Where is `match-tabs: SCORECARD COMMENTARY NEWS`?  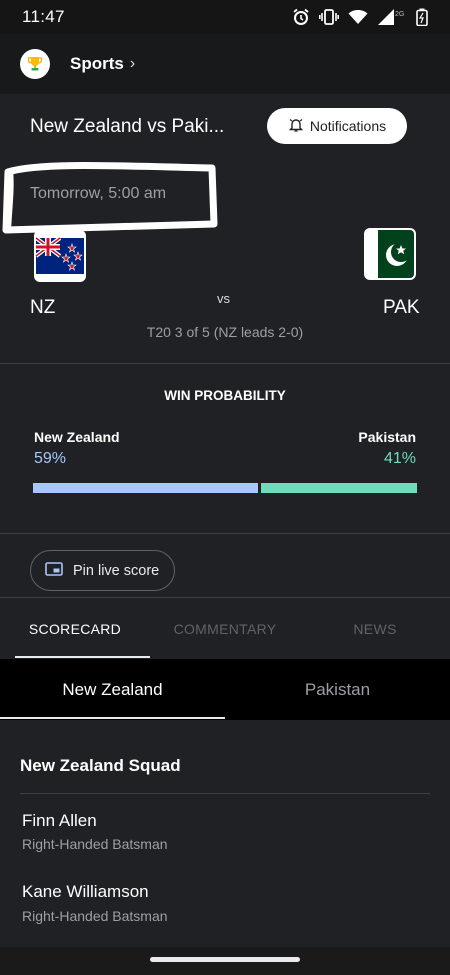 match-tabs: SCORECARD COMMENTARY NEWS is located at coordinates (225, 628).